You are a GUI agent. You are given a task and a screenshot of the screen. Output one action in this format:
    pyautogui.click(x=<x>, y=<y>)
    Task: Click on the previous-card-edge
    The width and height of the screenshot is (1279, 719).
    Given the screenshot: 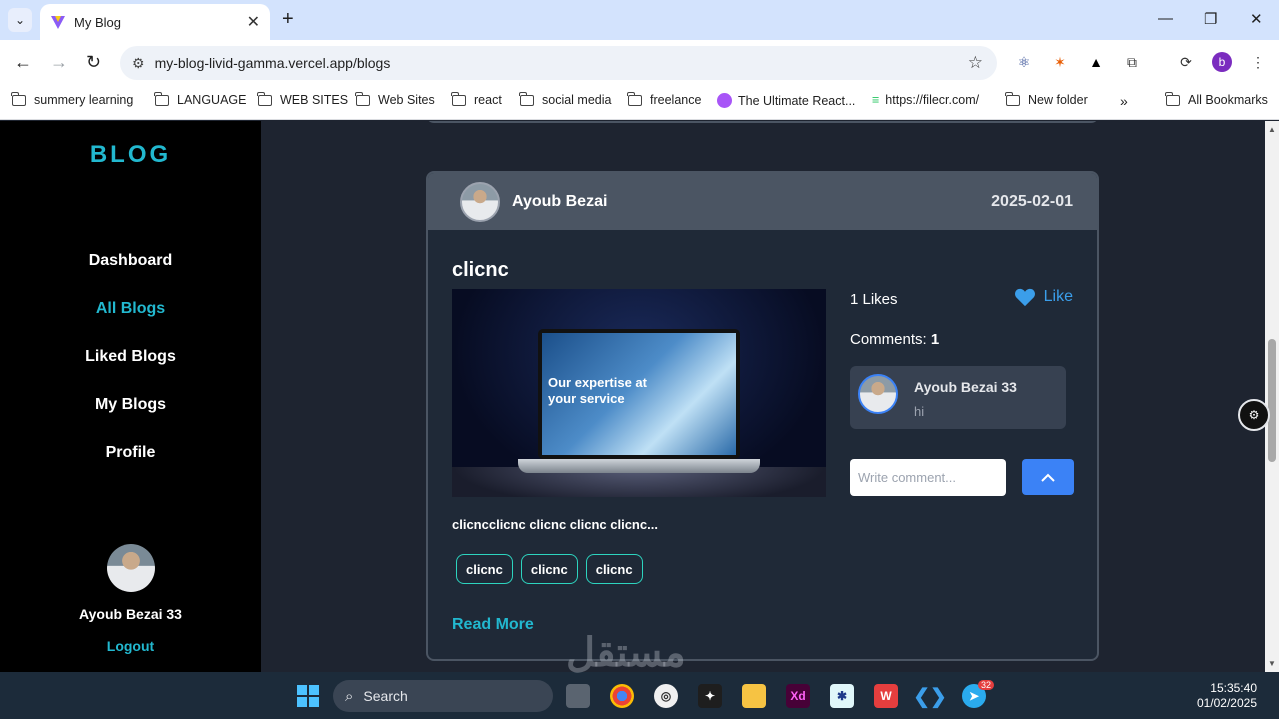 What is the action you would take?
    pyautogui.click(x=762, y=122)
    